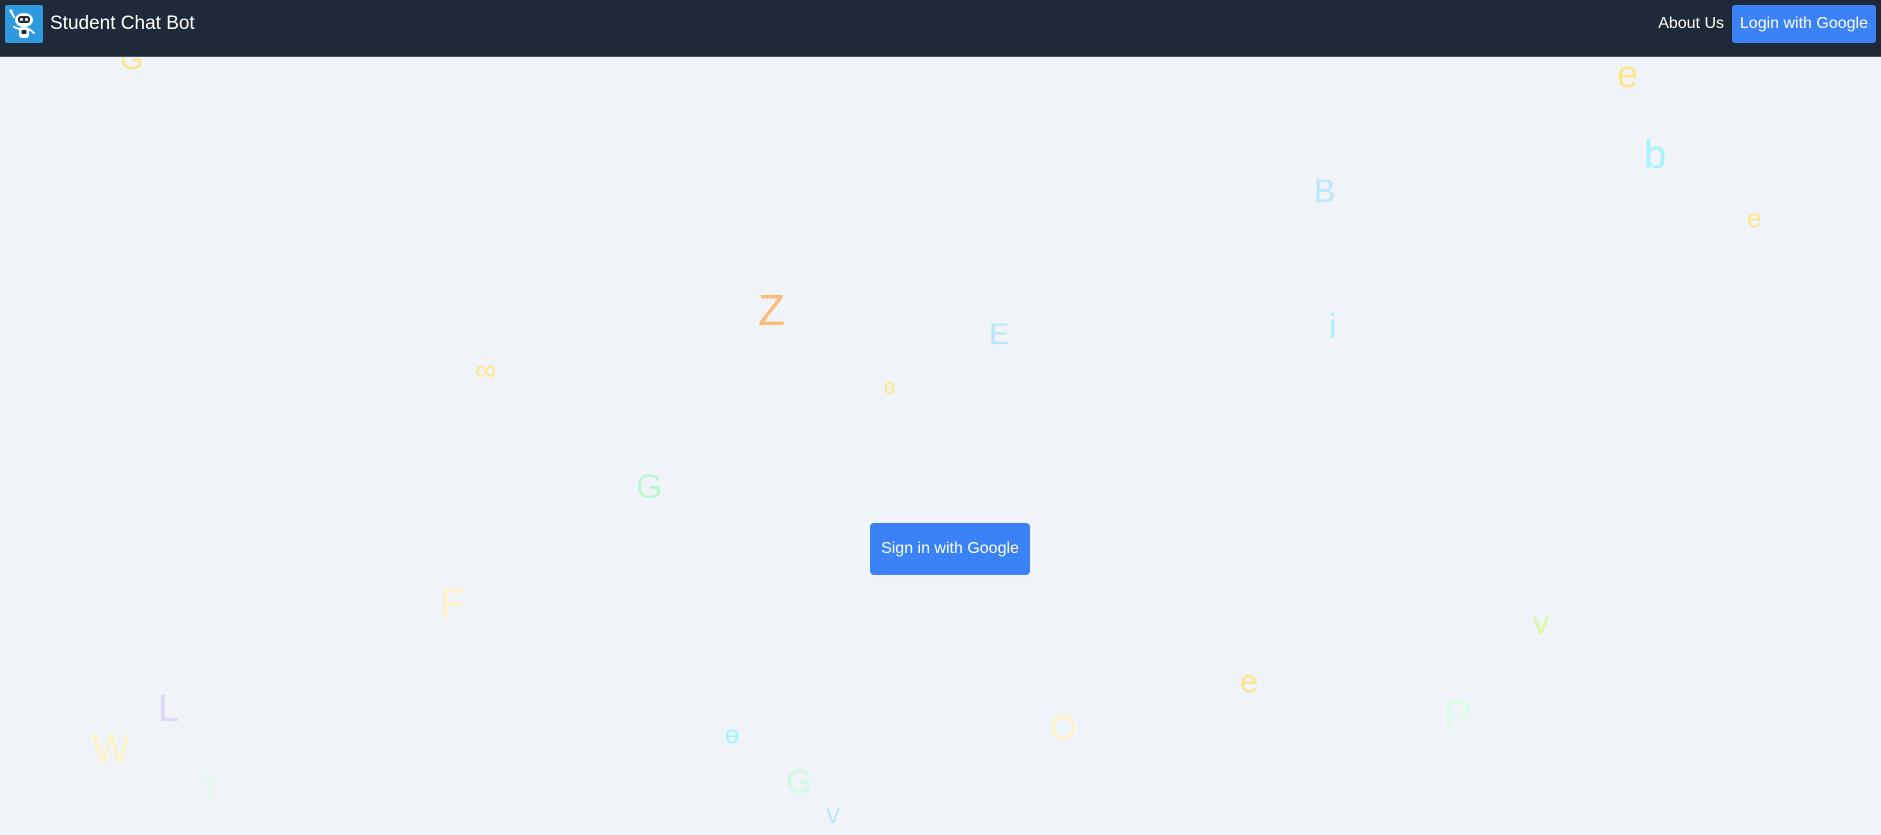 Image resolution: width=1881 pixels, height=835 pixels. Describe the element at coordinates (890, 386) in the screenshot. I see `background-letter: ɞ` at that location.